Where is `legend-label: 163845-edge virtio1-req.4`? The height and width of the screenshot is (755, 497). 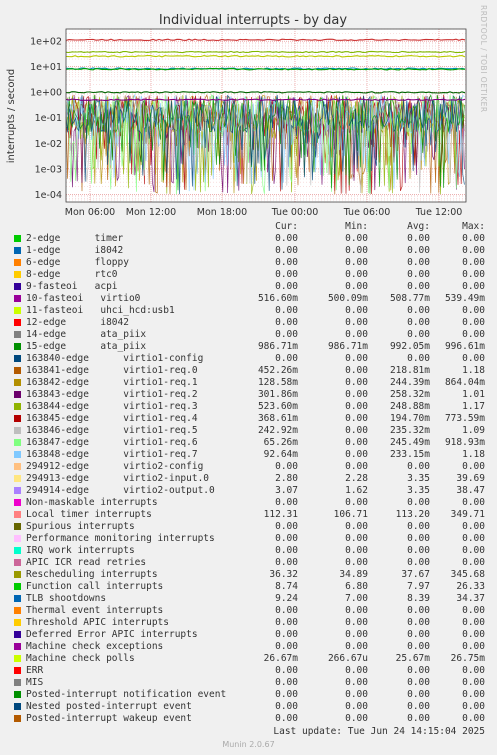
legend-label: 163845-edge virtio1-req.4 is located at coordinates (112, 418).